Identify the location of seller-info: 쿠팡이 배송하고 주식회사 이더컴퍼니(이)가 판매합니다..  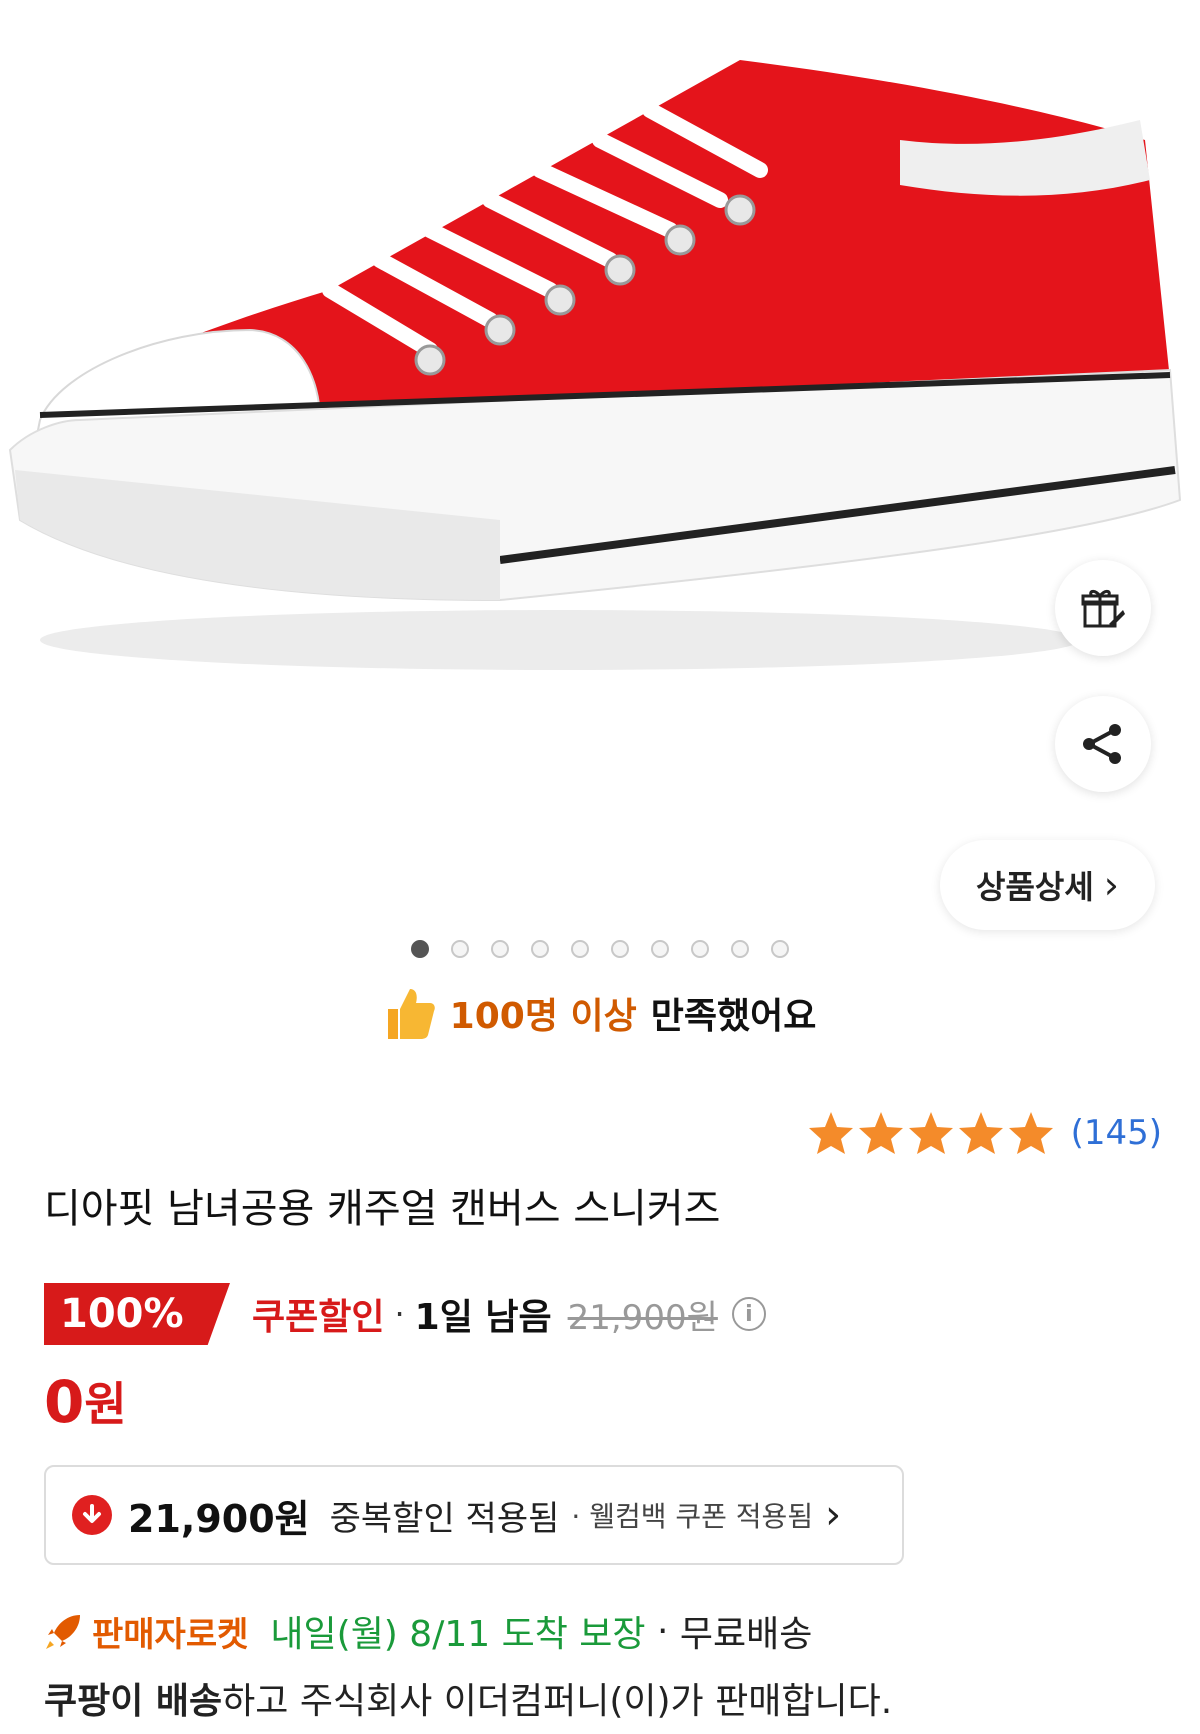
(468, 1698).